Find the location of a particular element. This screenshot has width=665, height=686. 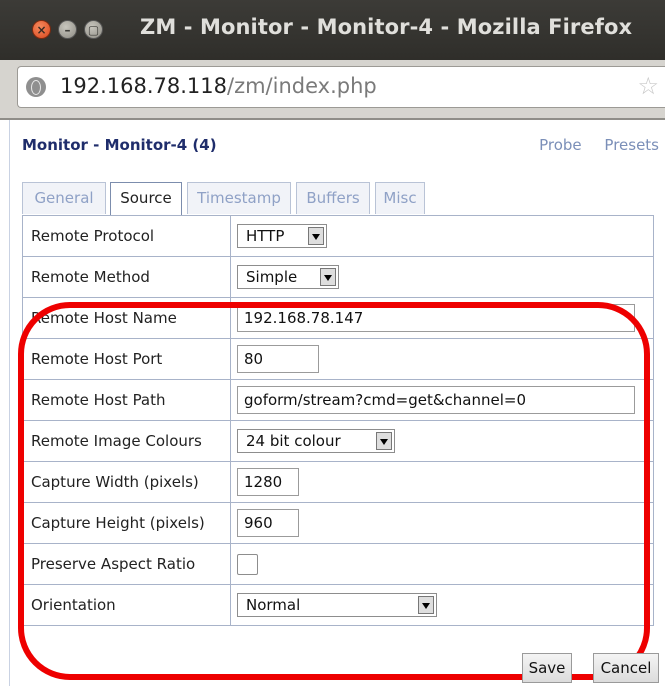

remote-method-label: Remote Method is located at coordinates (126, 277).